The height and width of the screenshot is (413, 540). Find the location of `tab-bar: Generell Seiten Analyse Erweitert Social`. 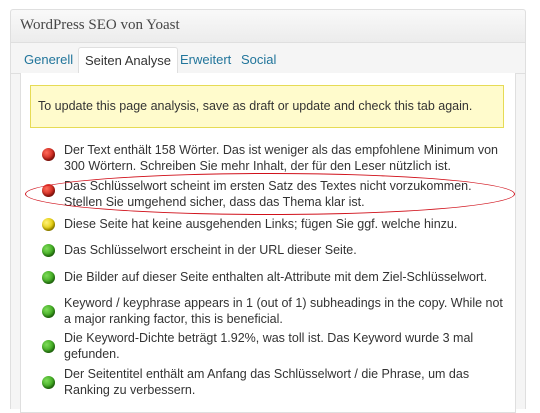

tab-bar: Generell Seiten Analyse Erweitert Social is located at coordinates (268, 57).